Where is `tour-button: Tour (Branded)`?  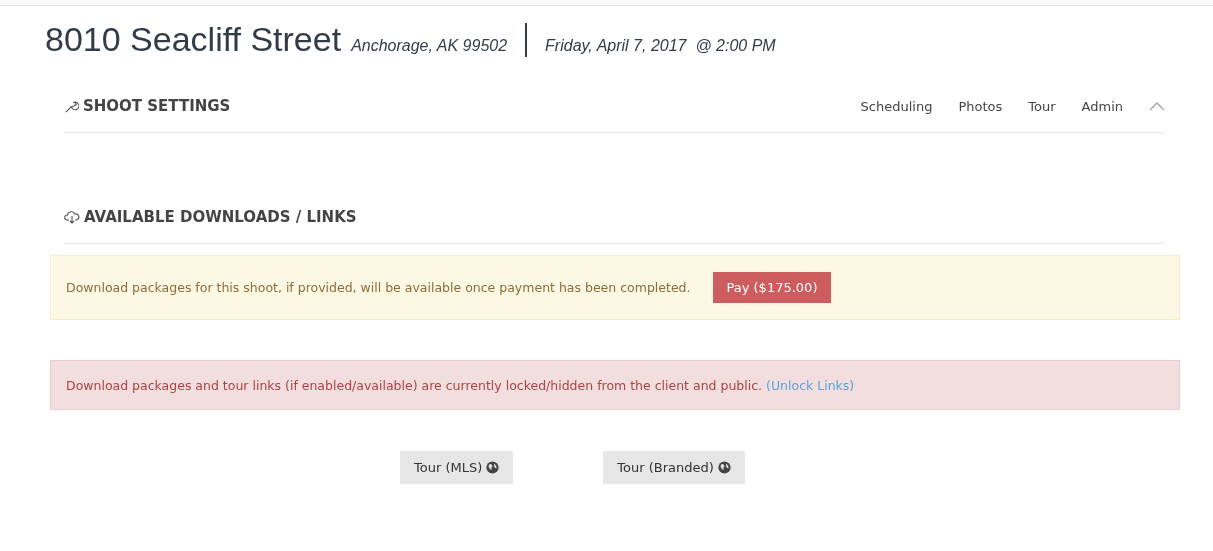
tour-button: Tour (Branded) is located at coordinates (674, 467).